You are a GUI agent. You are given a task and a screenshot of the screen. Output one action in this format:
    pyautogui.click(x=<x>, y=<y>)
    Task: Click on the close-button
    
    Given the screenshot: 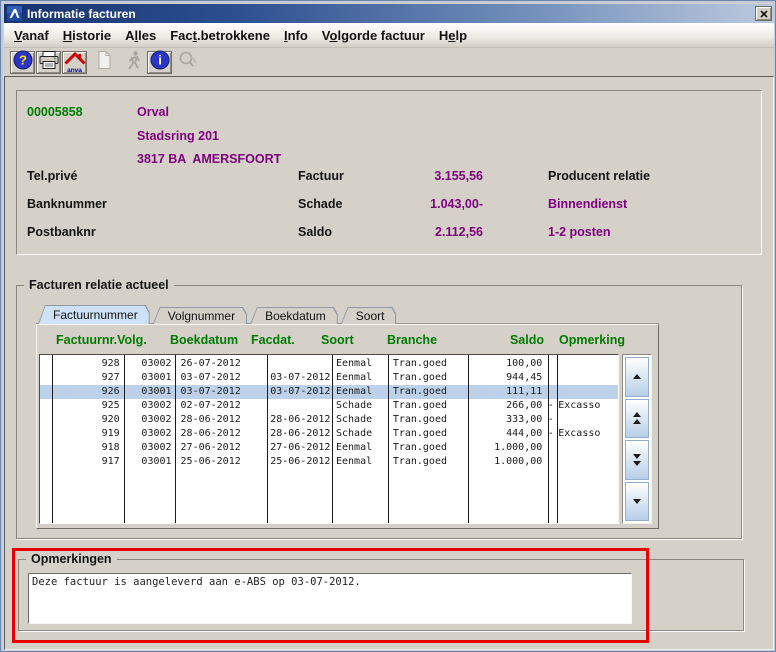 What is the action you would take?
    pyautogui.click(x=763, y=13)
    